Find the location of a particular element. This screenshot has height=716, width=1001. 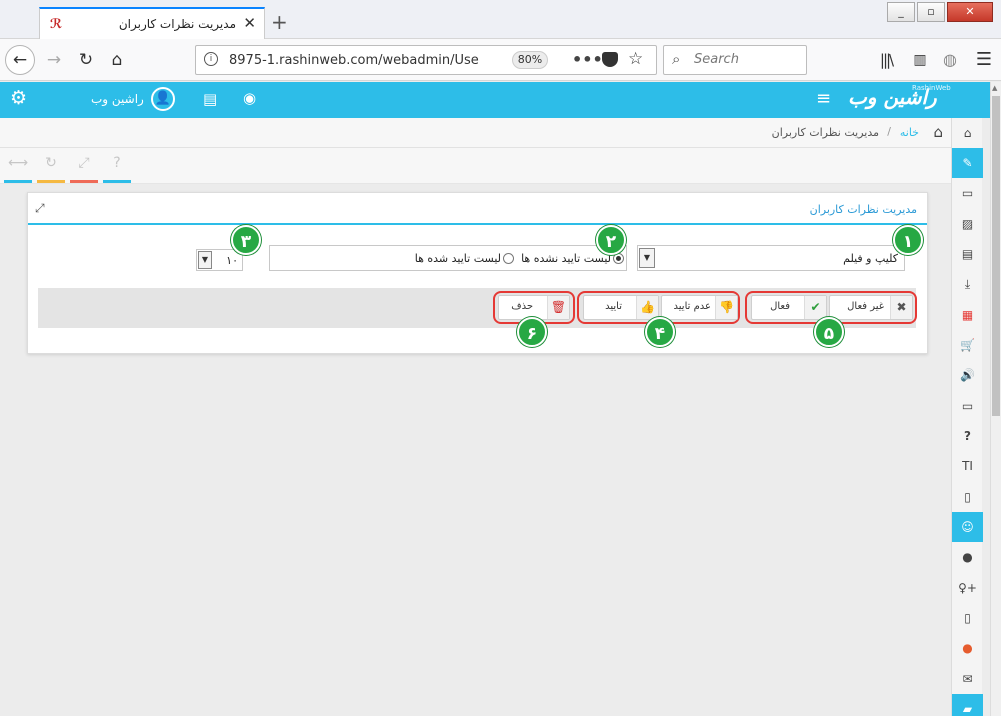

badge-5: ۵ is located at coordinates (829, 332).